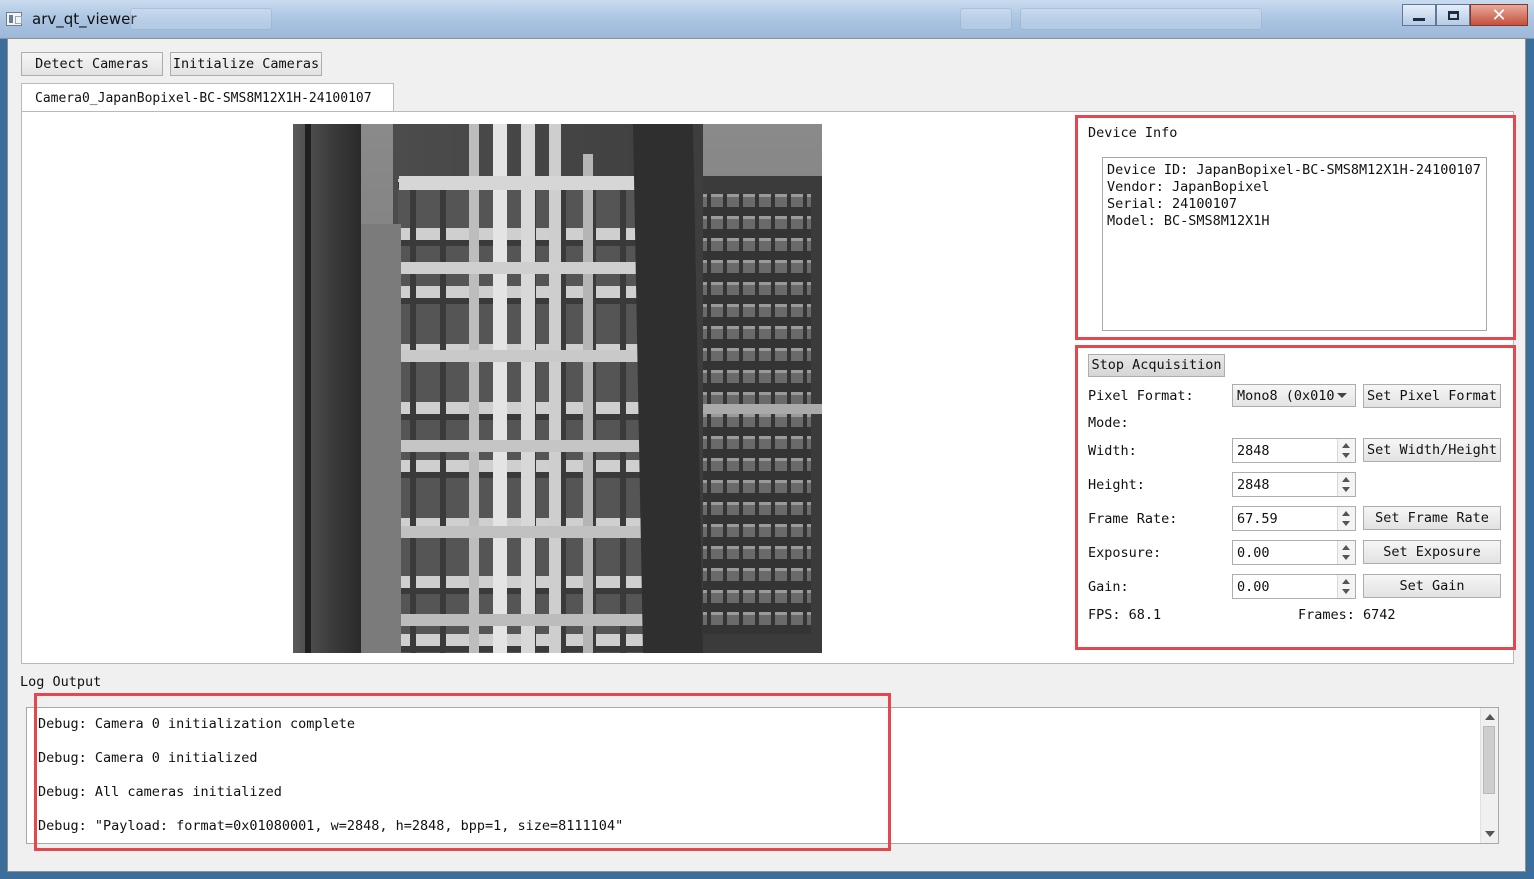 The width and height of the screenshot is (1534, 879). What do you see at coordinates (1490, 717) in the screenshot?
I see `scroll-up-icon` at bounding box center [1490, 717].